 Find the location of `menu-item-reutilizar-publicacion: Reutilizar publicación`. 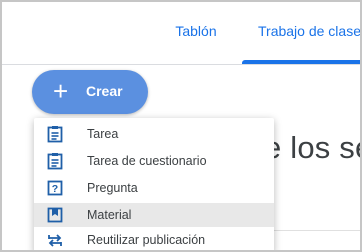

menu-item-reutilizar-publicacion: Reutilizar publicación is located at coordinates (154, 239).